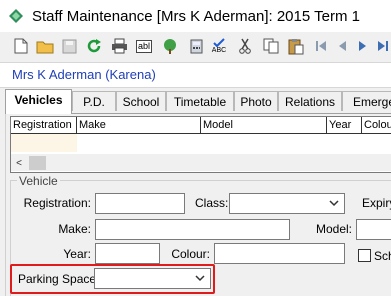 This screenshot has height=296, width=391. What do you see at coordinates (16, 16) in the screenshot?
I see `app-diamond-icon` at bounding box center [16, 16].